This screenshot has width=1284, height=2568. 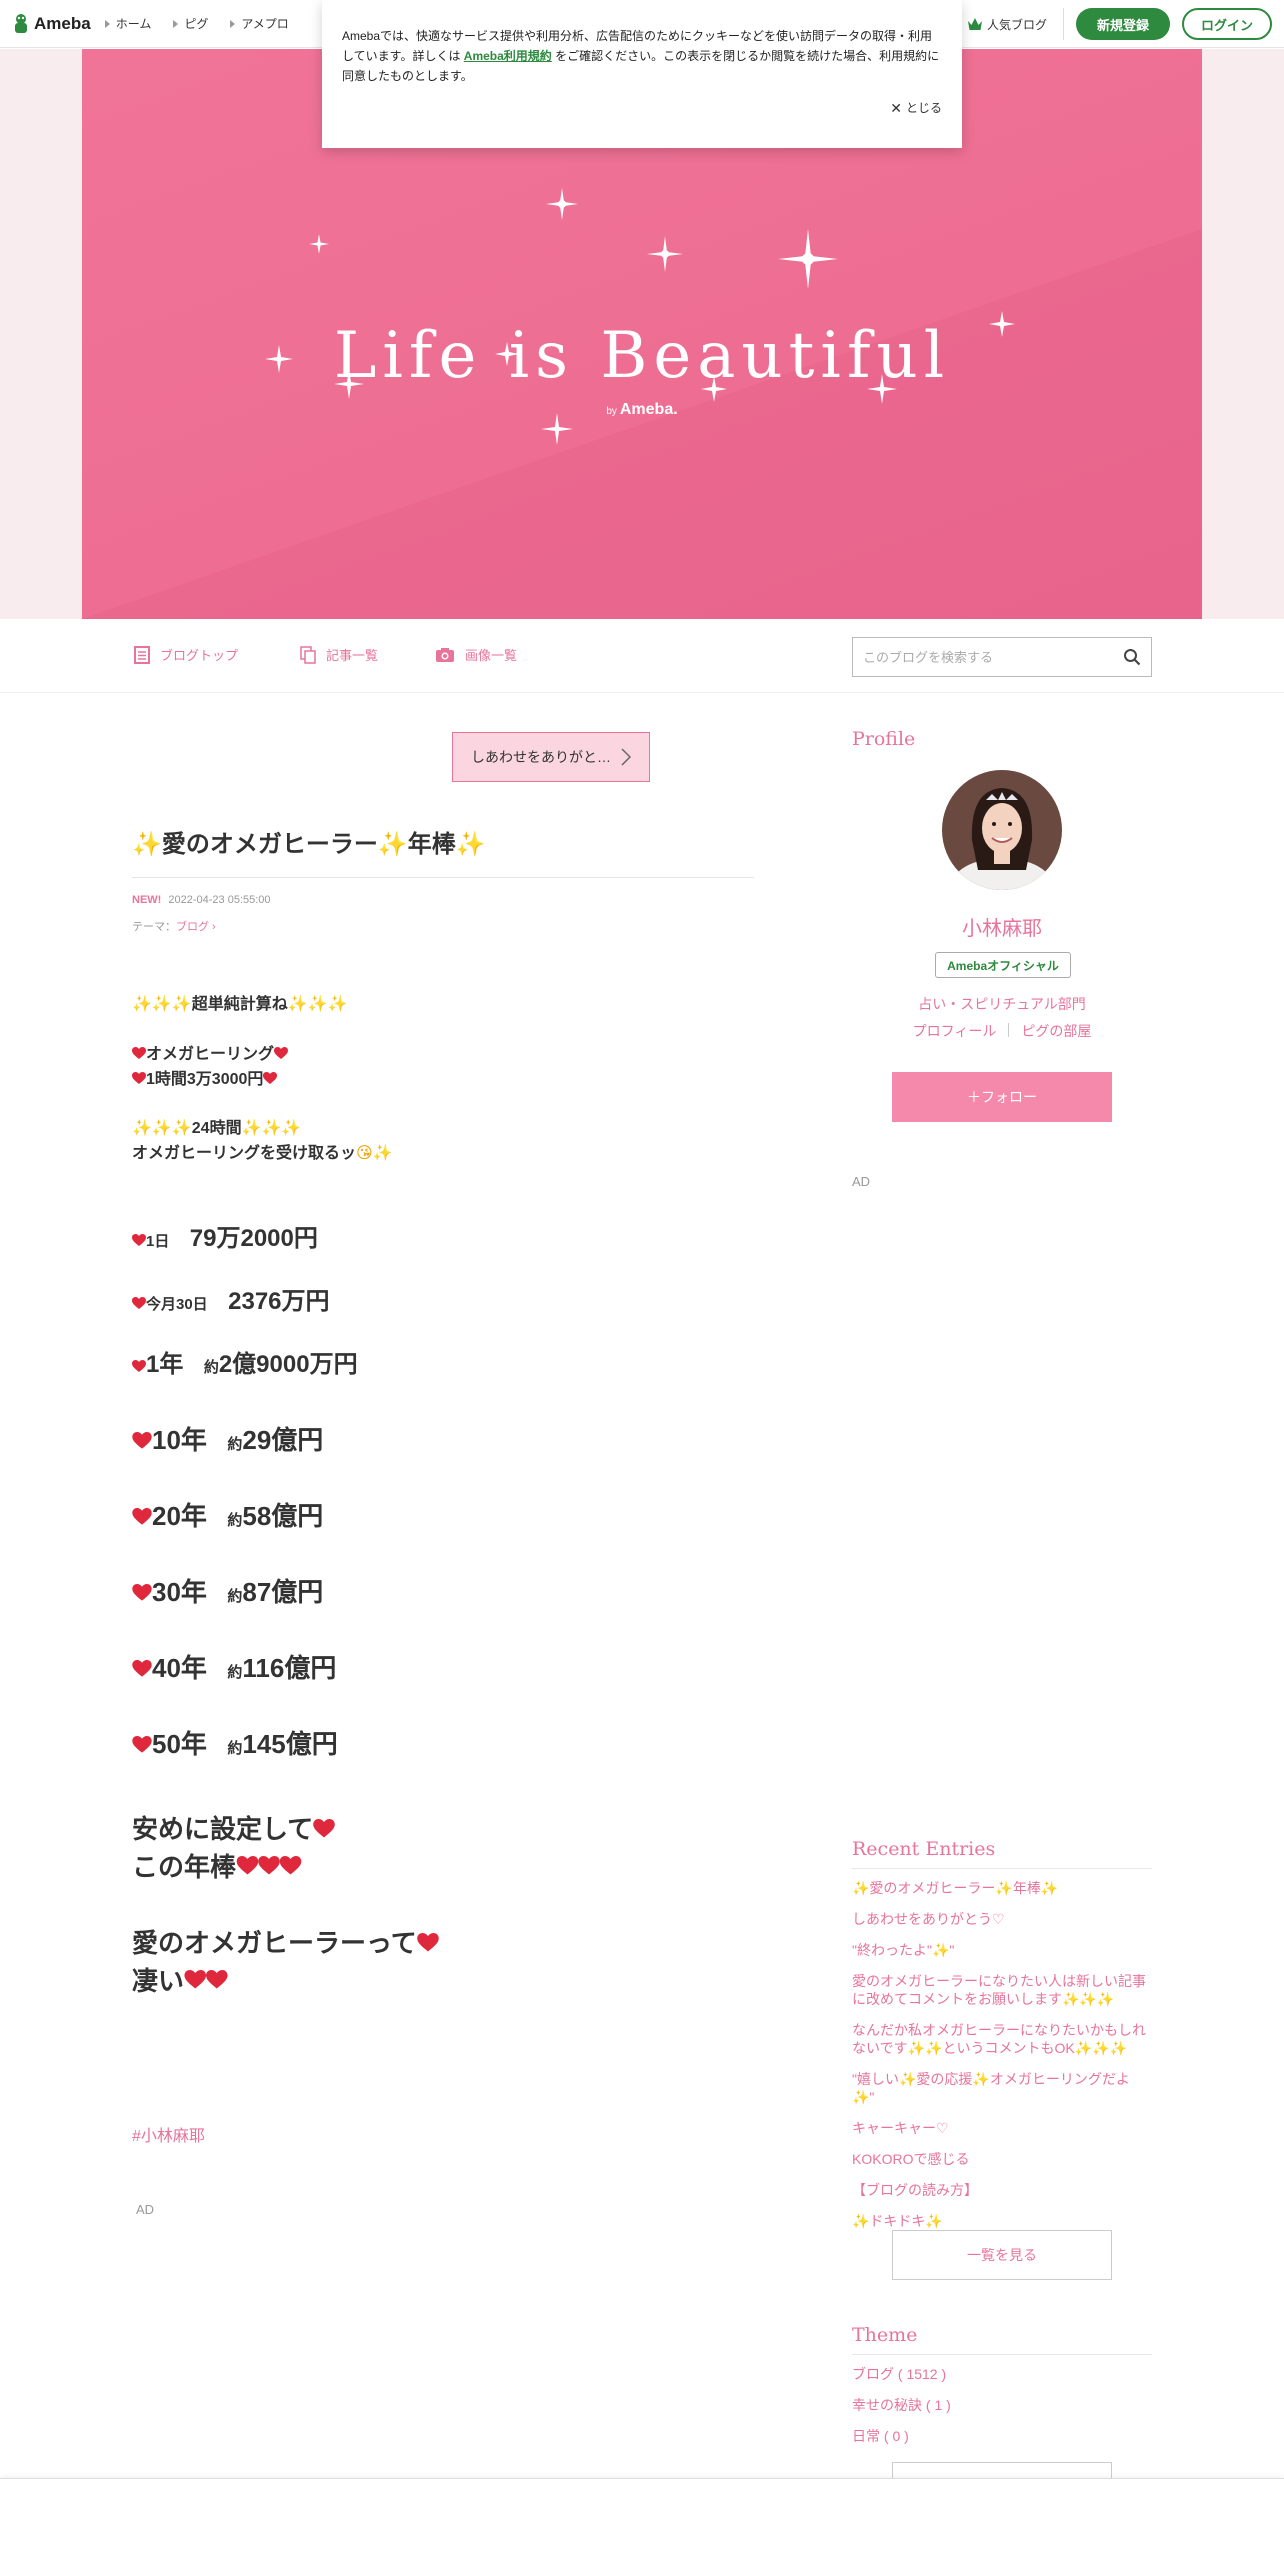 I want to click on nav-blog-top: ブログトップ, so click(x=186, y=654).